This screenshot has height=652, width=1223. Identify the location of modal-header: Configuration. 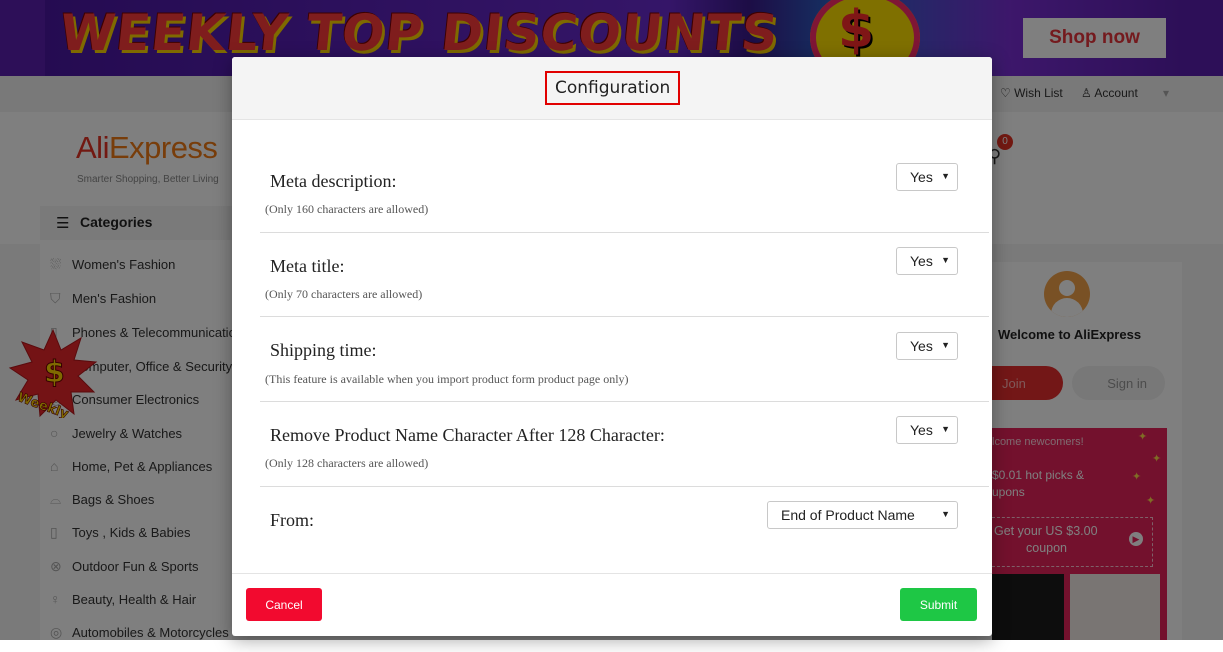
(612, 88).